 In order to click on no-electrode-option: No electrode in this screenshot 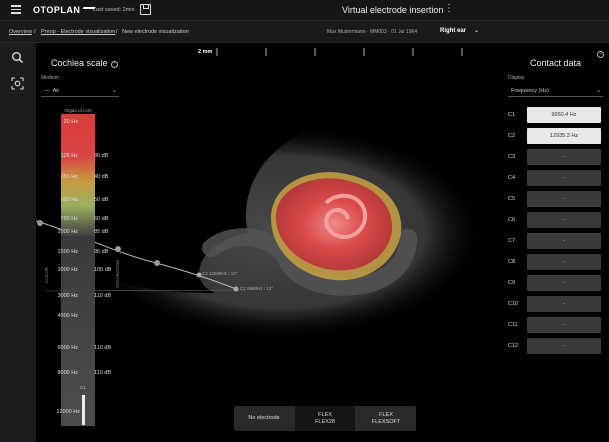, I will do `click(264, 418)`.